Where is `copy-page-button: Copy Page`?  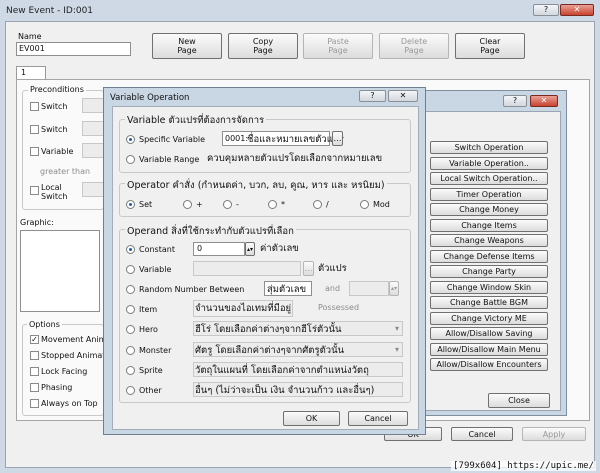 copy-page-button: Copy Page is located at coordinates (263, 46).